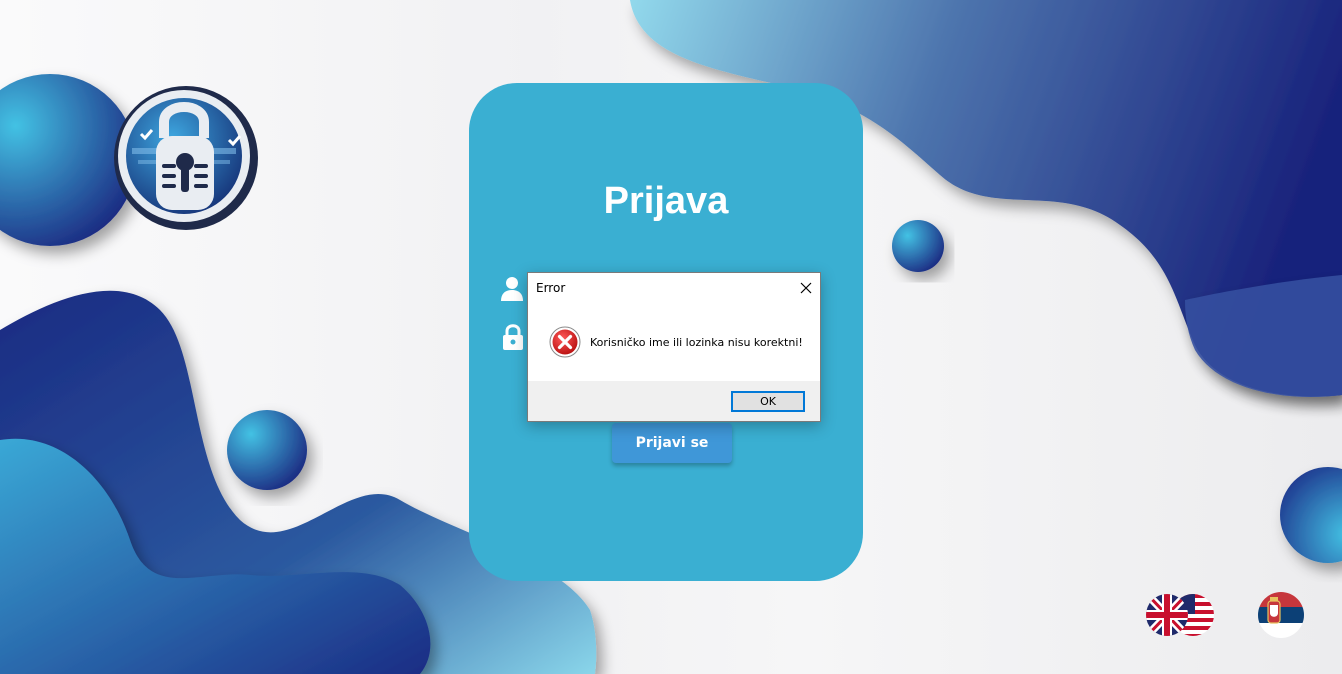 Image resolution: width=1342 pixels, height=674 pixels. What do you see at coordinates (1281, 615) in the screenshot?
I see `serbia-flag-icon` at bounding box center [1281, 615].